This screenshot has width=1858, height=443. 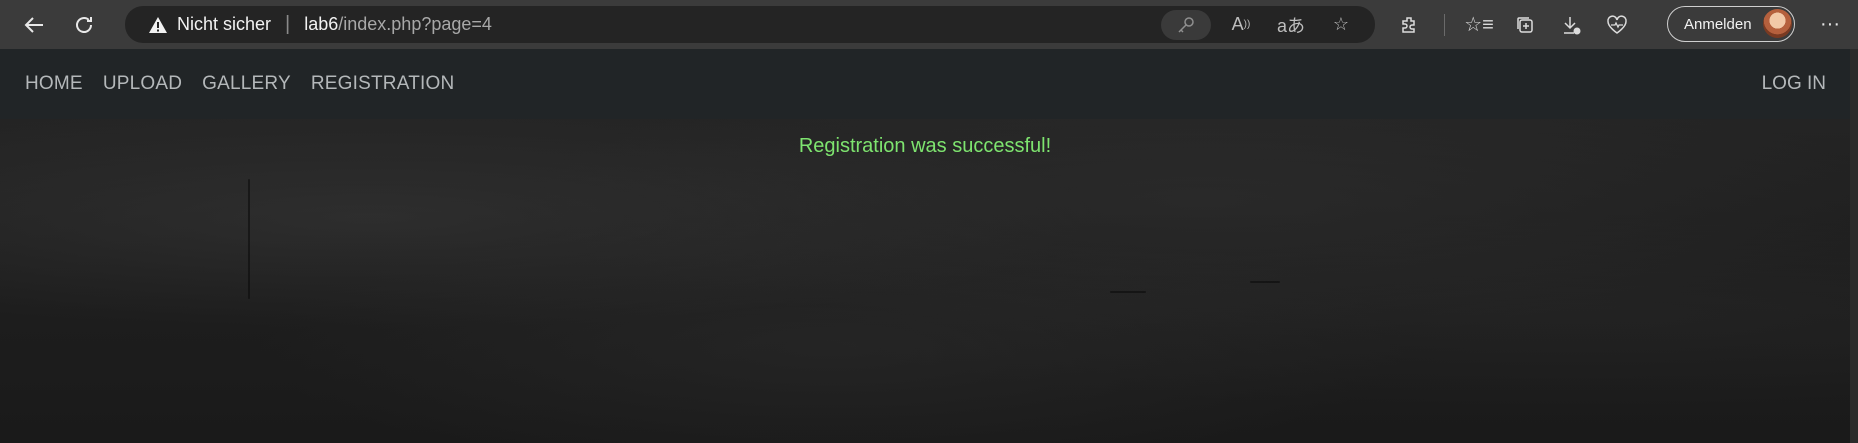 I want to click on nav-gallery-link: GALLERY, so click(x=246, y=84).